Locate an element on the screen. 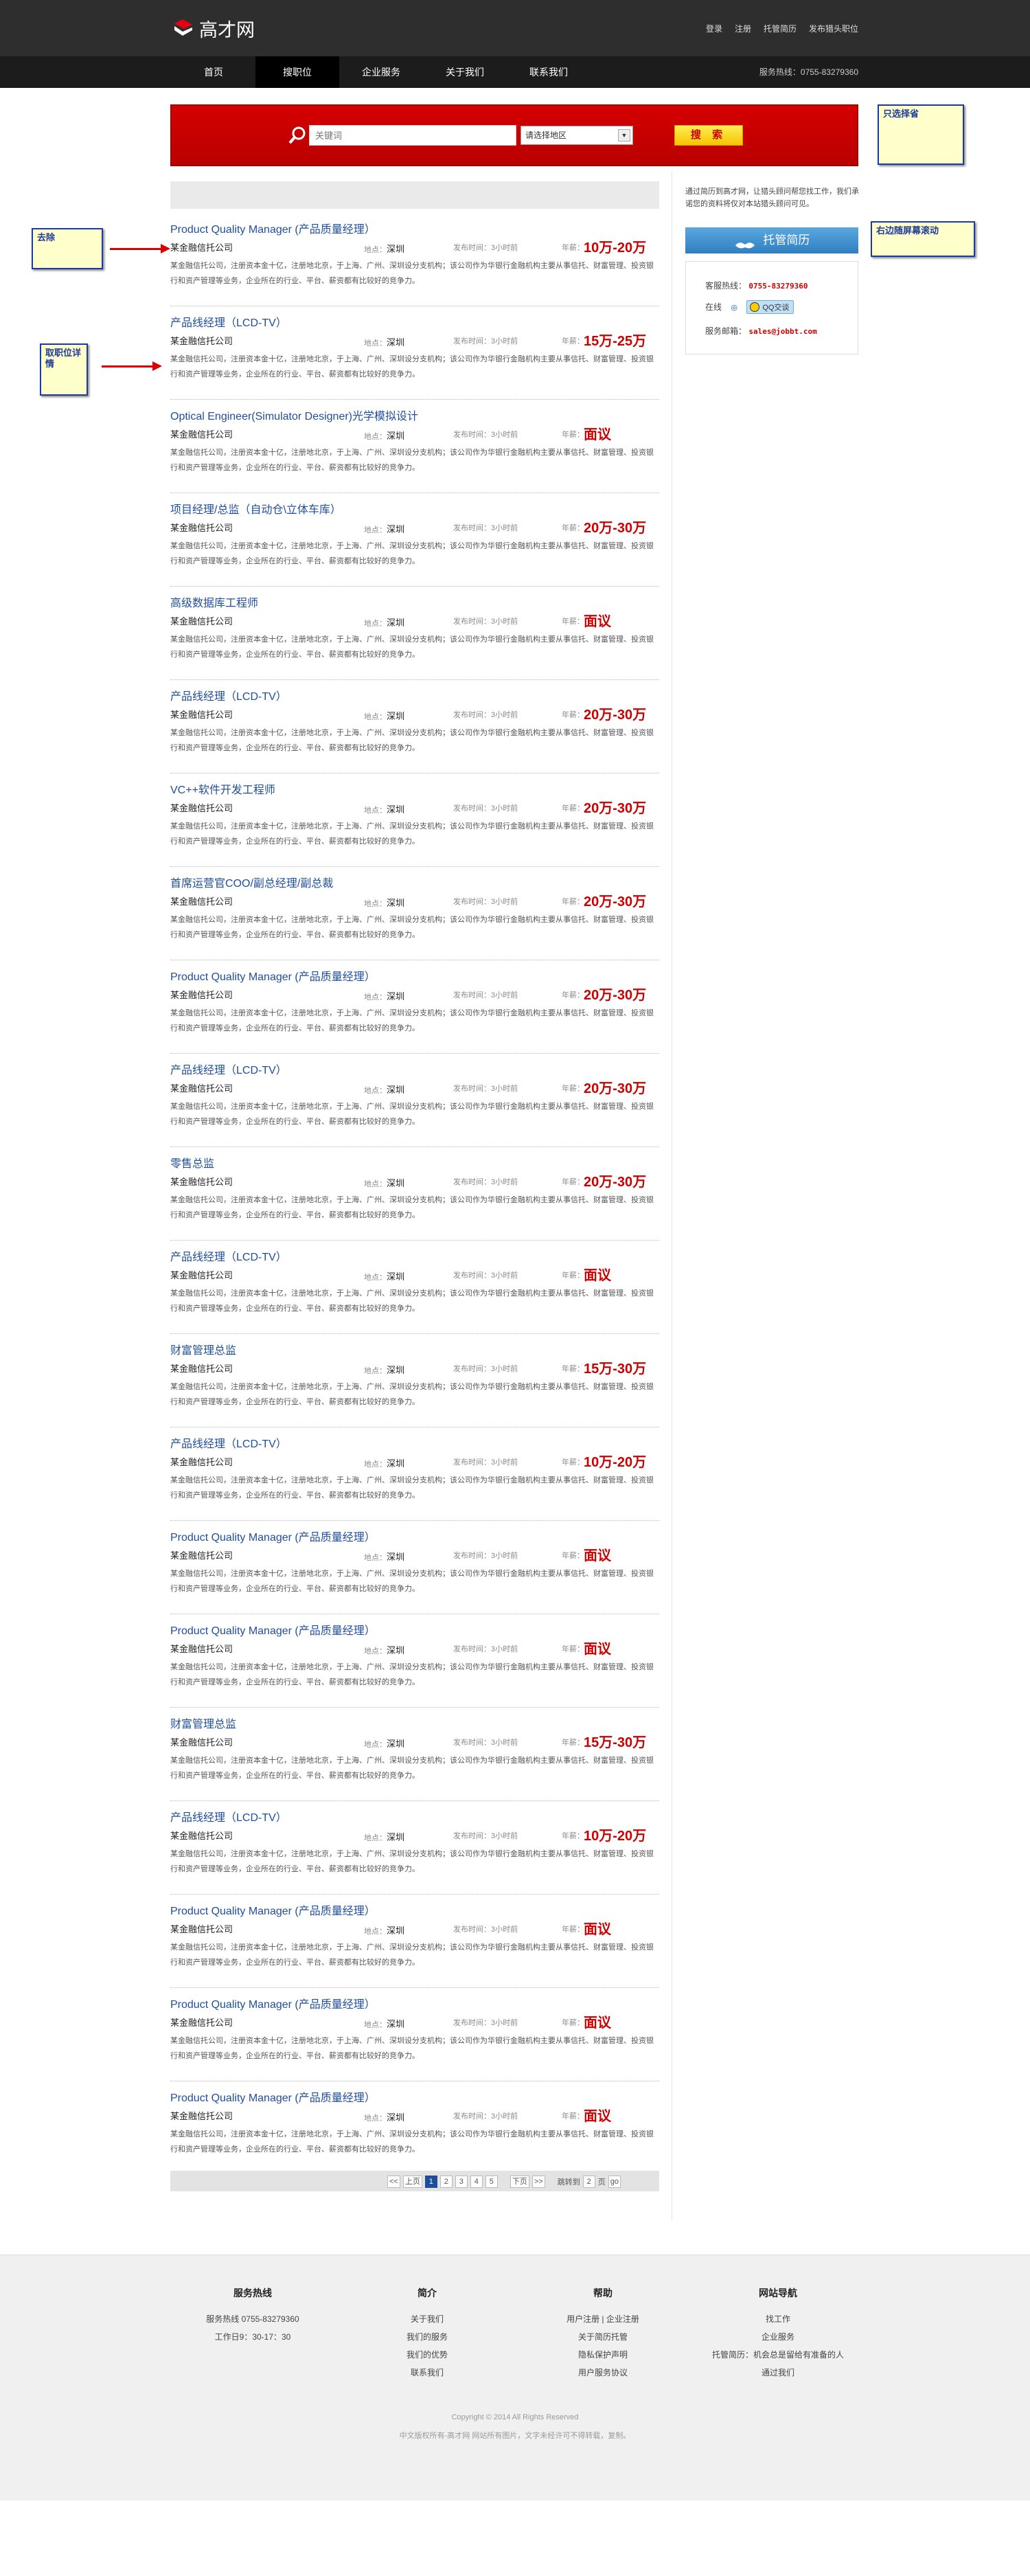 This screenshot has width=1030, height=2576. pager-next: 下页 is located at coordinates (519, 2182).